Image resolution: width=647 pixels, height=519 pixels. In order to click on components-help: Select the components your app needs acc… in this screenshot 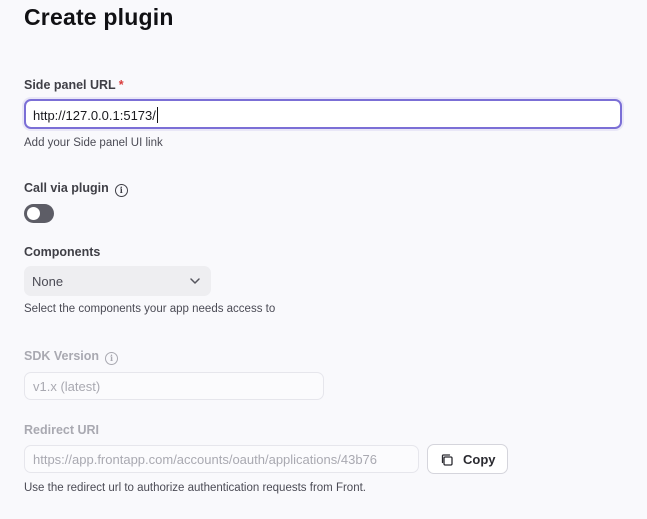, I will do `click(150, 309)`.